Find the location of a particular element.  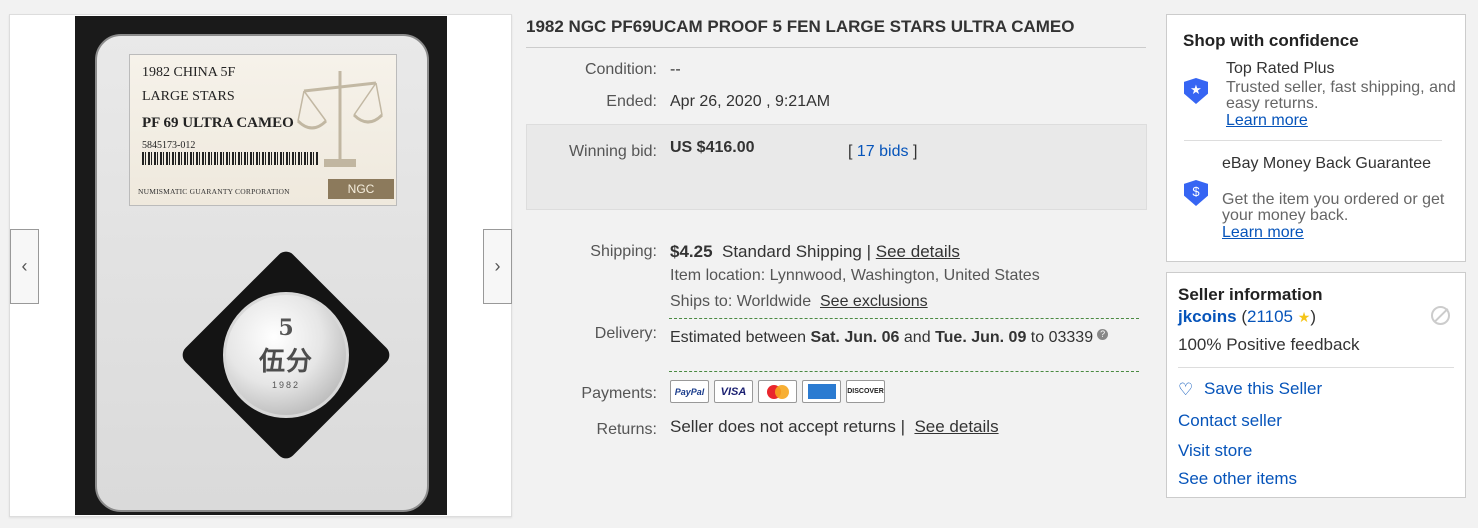

ended-value: Apr 26, 2020 , 9:21AM is located at coordinates (750, 101).